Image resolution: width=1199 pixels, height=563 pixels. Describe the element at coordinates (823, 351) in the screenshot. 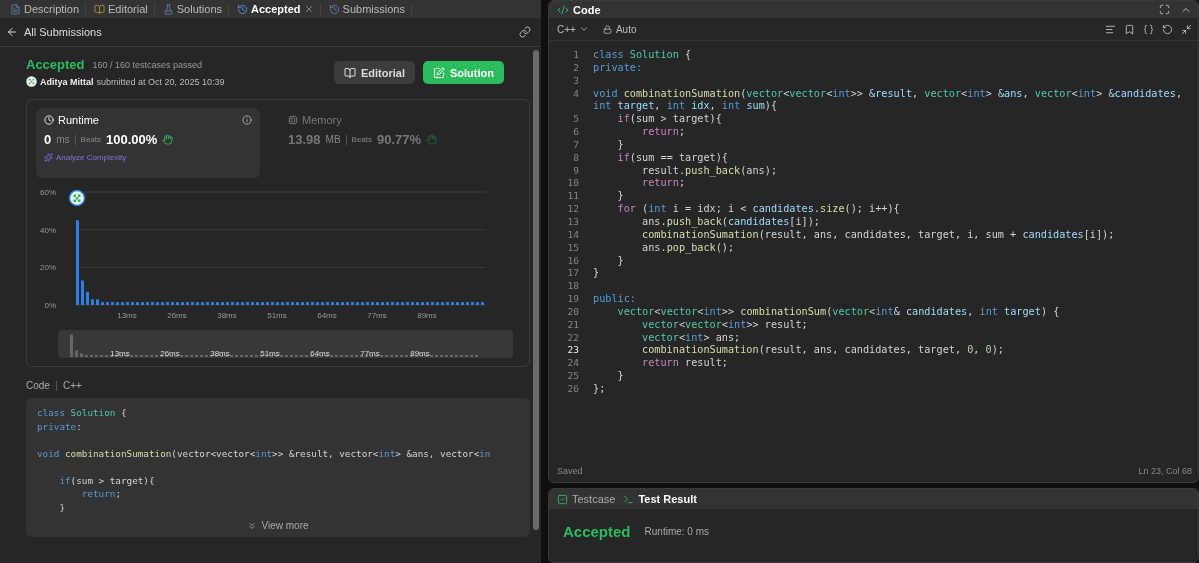

I see `code-line: combinationSumation(result, ans, candidates, target, 0, 0);` at that location.